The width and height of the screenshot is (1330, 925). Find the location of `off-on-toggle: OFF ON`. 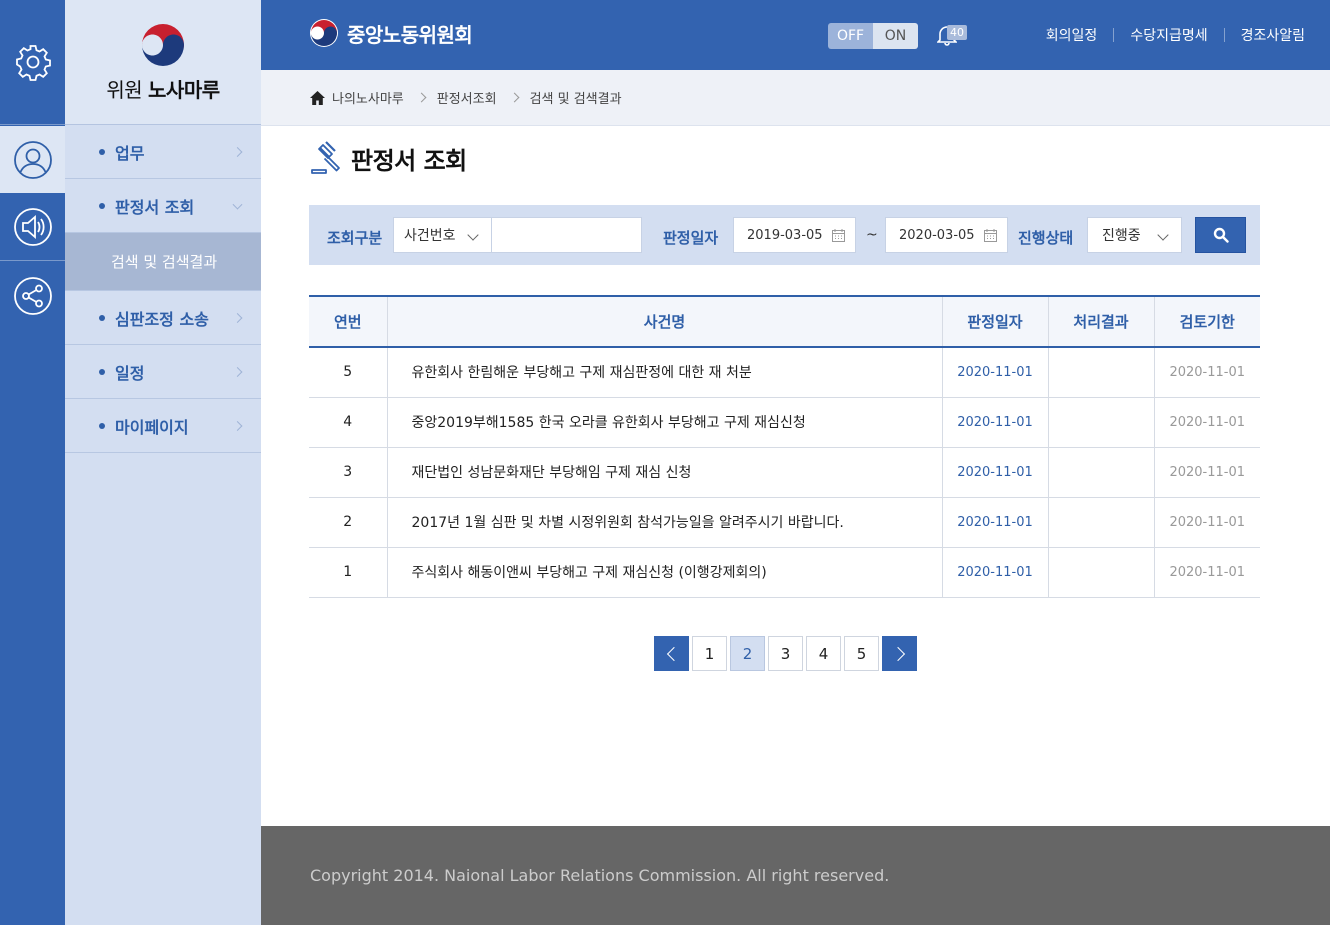

off-on-toggle: OFF ON is located at coordinates (873, 36).